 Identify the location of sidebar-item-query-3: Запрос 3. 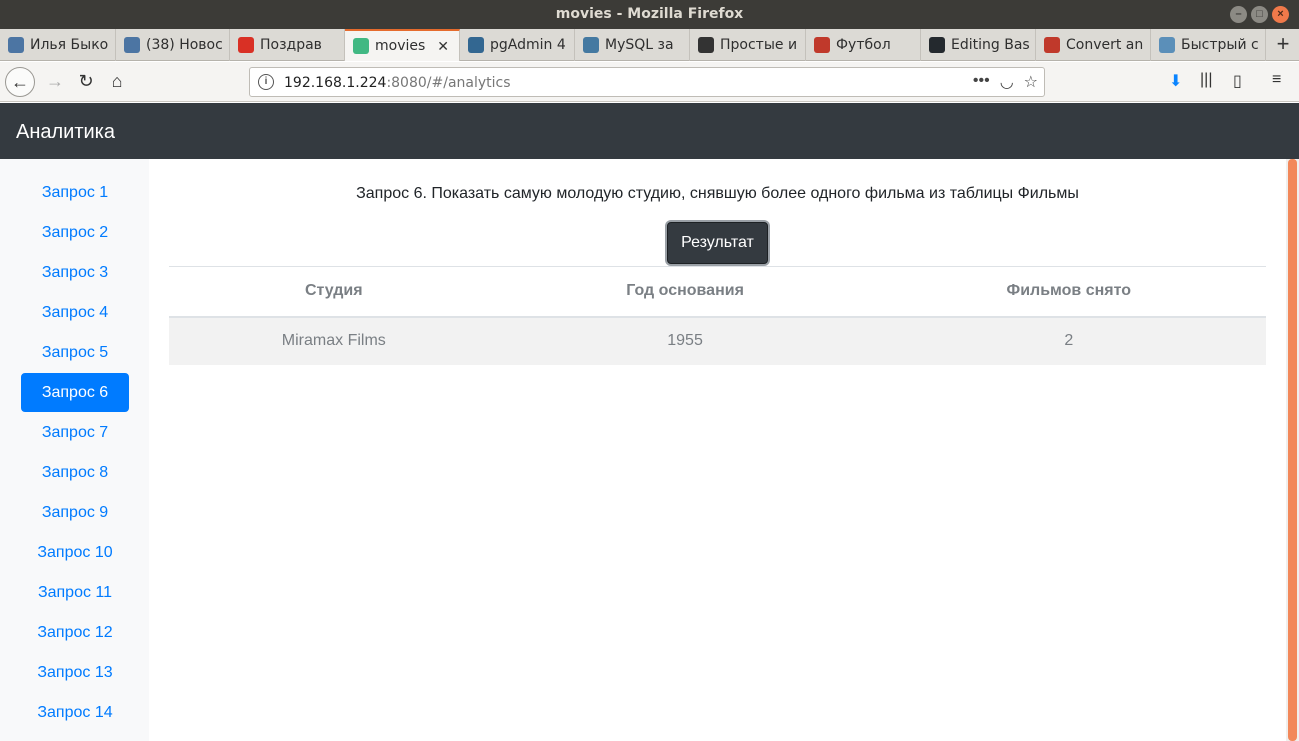
(75, 272).